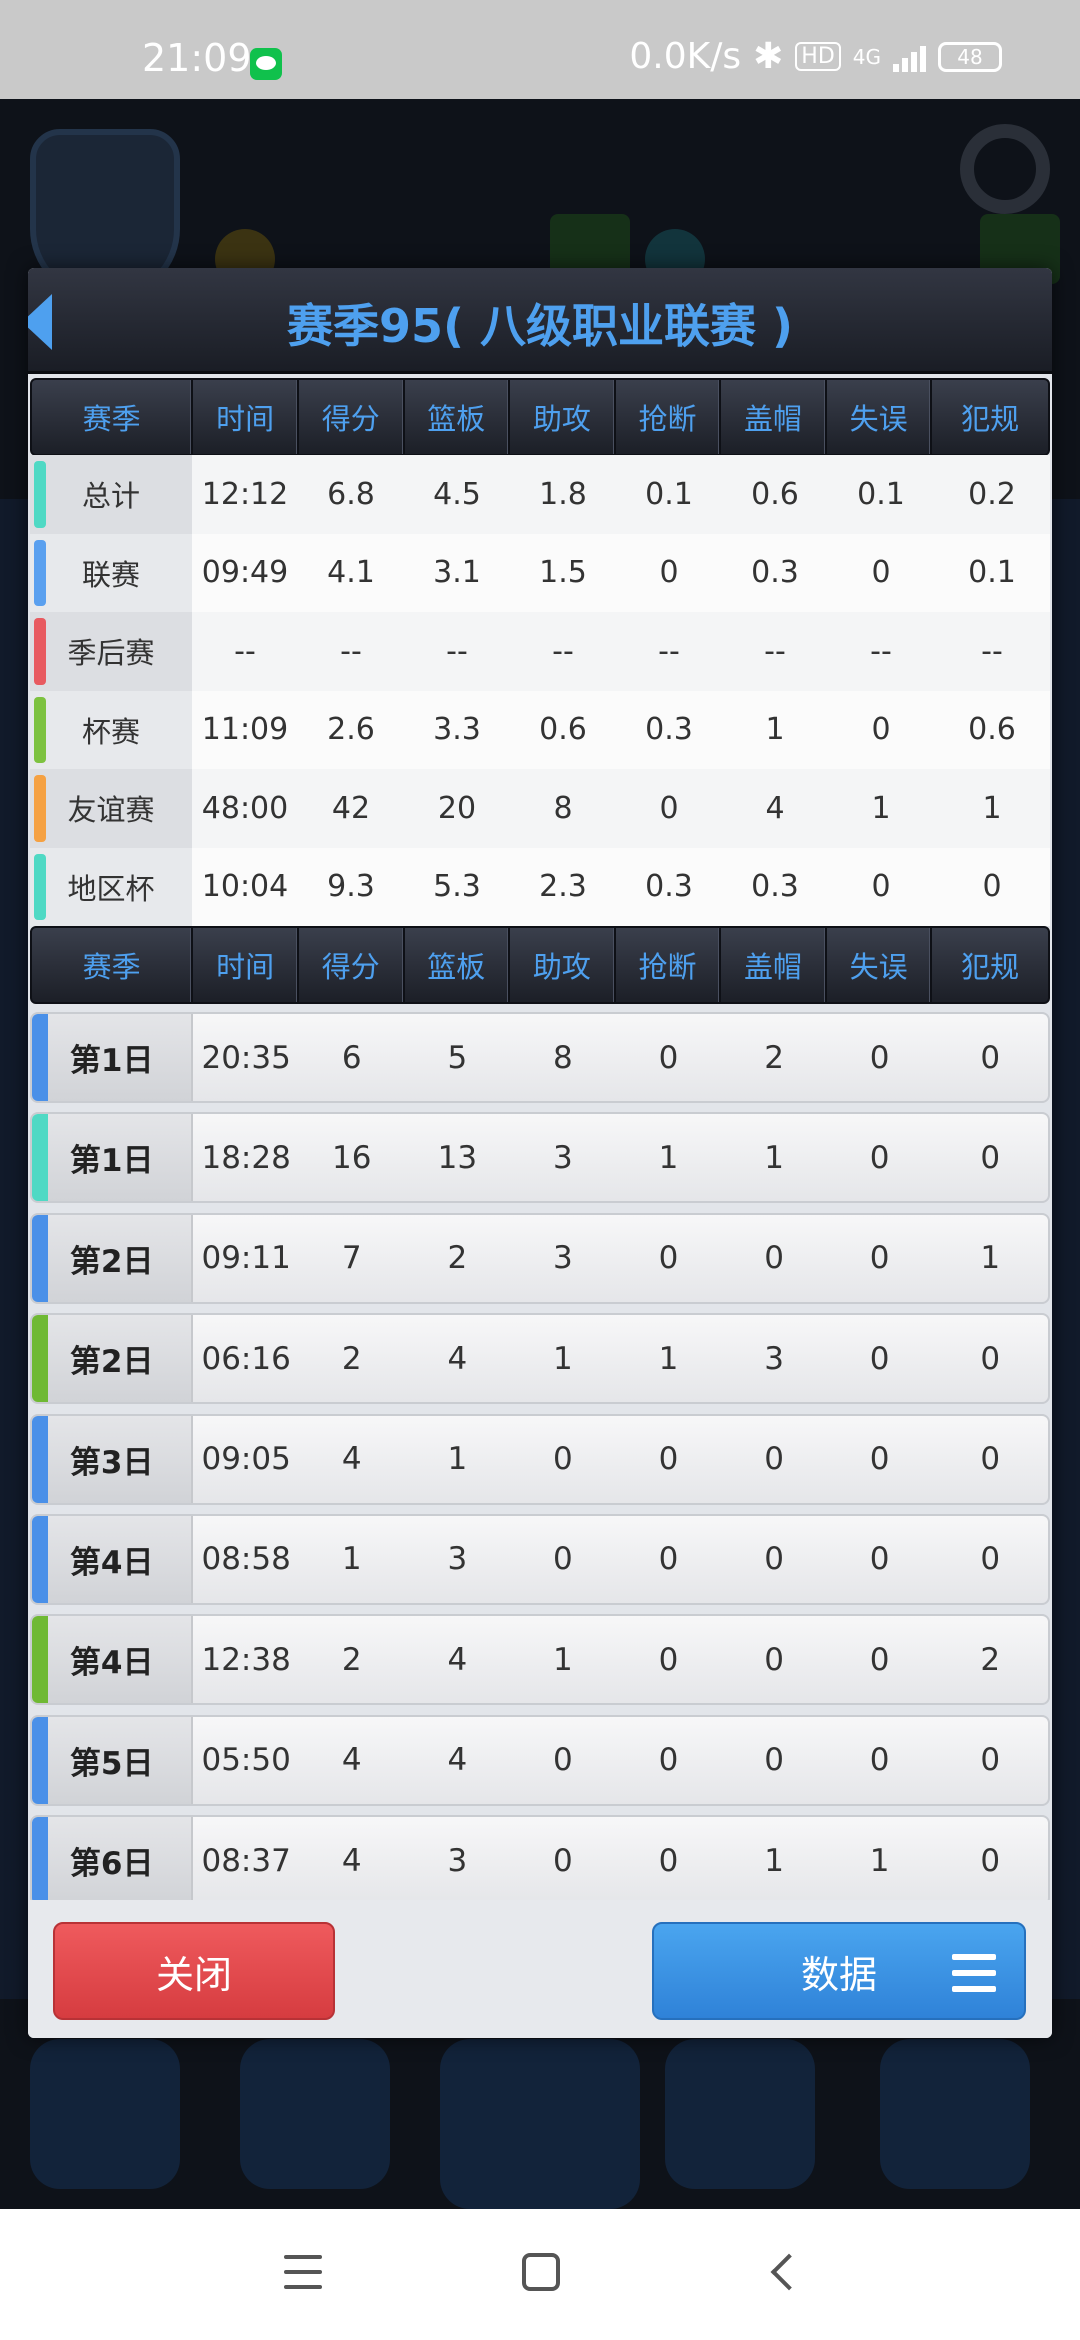 Image resolution: width=1080 pixels, height=2340 pixels. Describe the element at coordinates (540, 651) in the screenshot. I see `summary-row: 季后赛 -- -- -- -- -- -- -- --` at that location.